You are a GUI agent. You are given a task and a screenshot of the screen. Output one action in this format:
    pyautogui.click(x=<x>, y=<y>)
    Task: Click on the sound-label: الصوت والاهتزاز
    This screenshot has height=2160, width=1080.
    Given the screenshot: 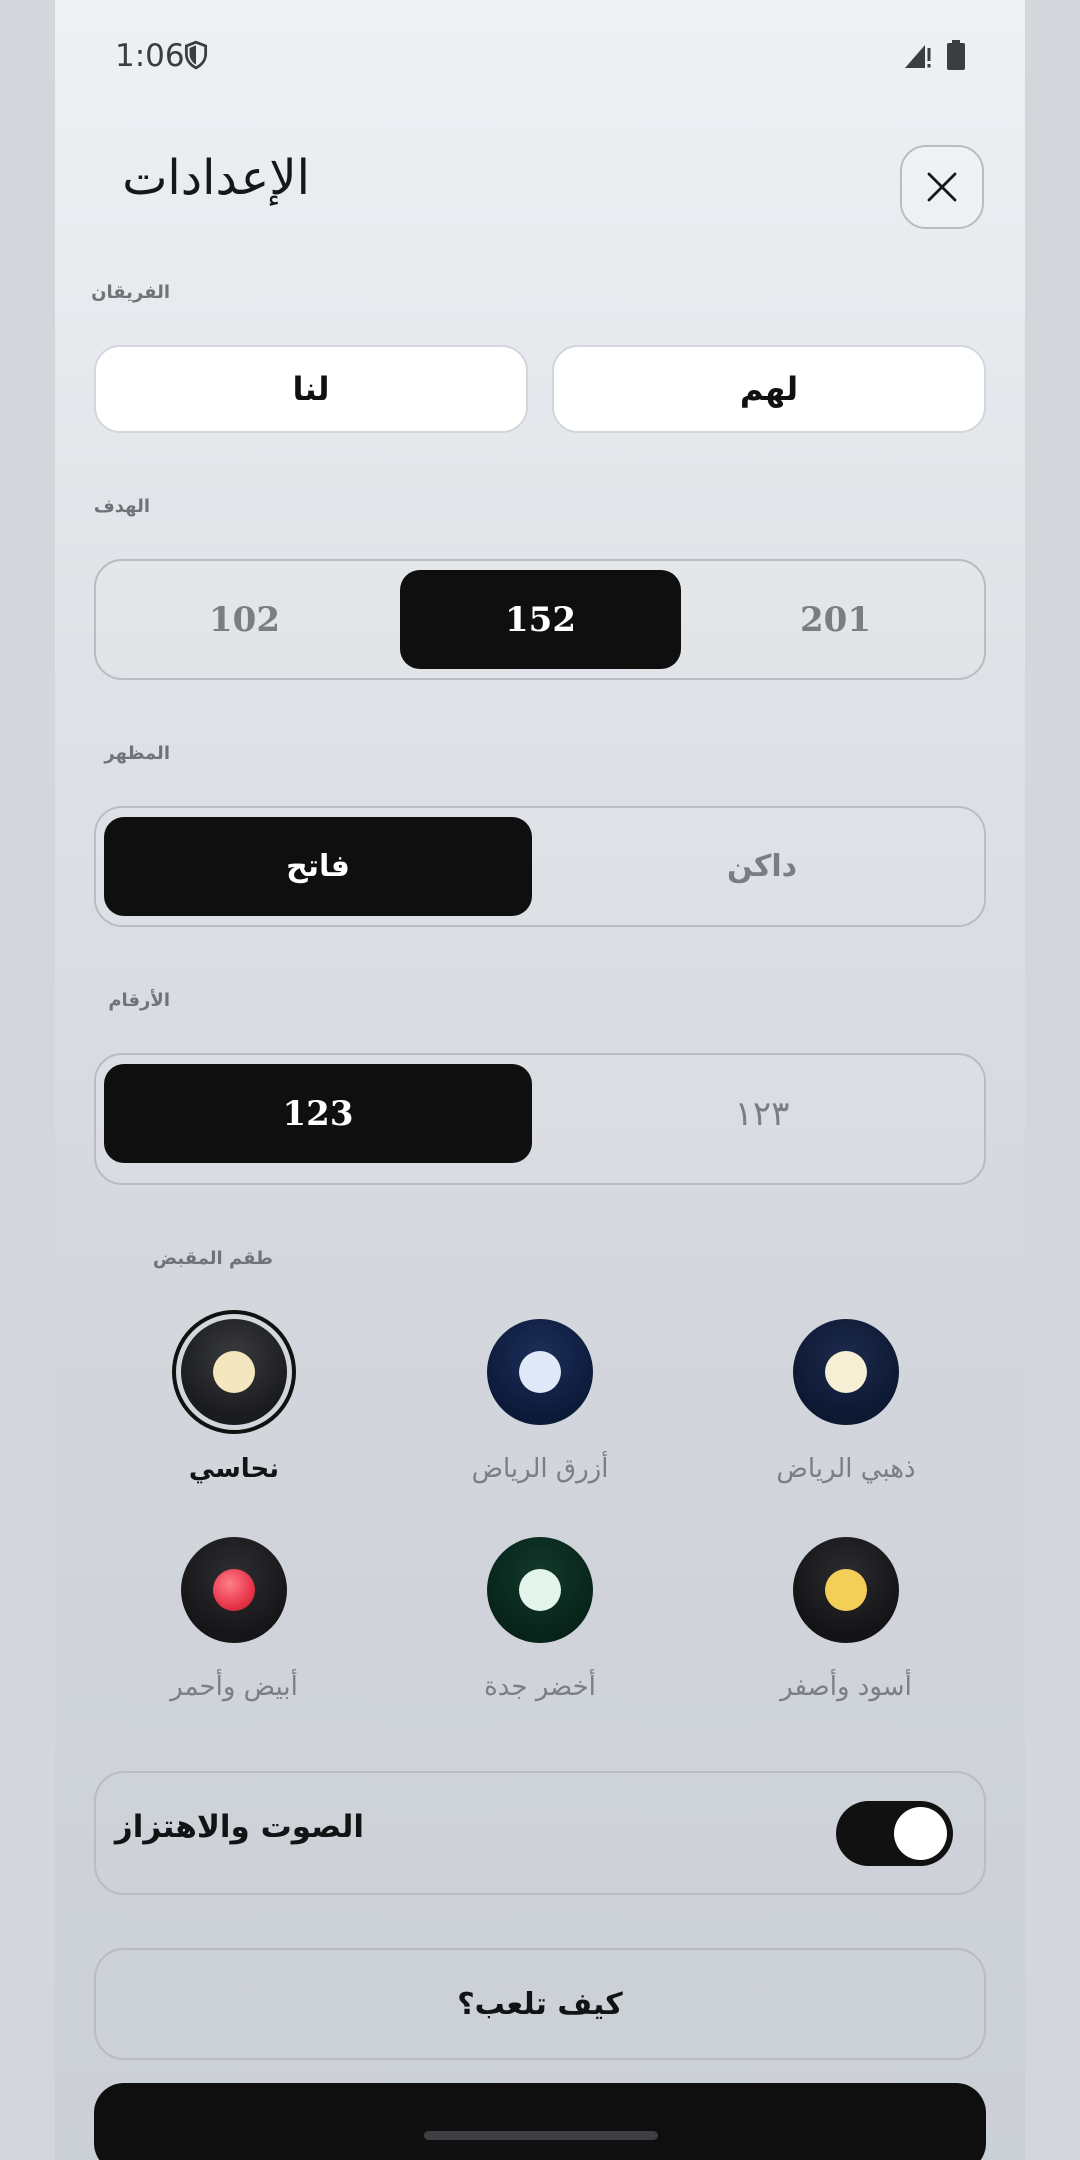 What is the action you would take?
    pyautogui.click(x=239, y=1827)
    